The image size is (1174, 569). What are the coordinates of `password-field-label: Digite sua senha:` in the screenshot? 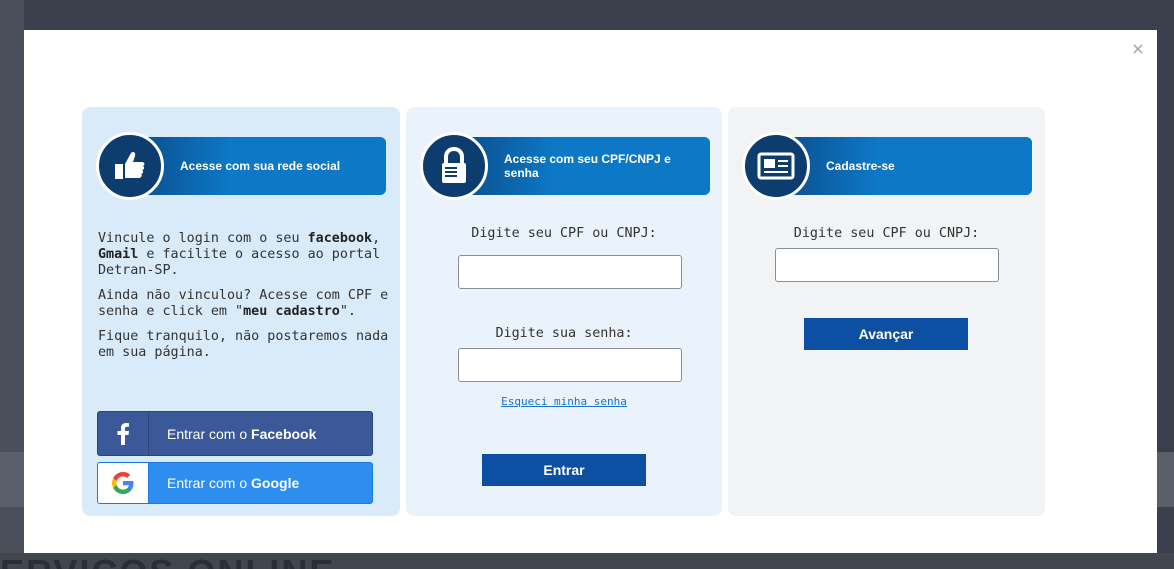 It's located at (564, 333).